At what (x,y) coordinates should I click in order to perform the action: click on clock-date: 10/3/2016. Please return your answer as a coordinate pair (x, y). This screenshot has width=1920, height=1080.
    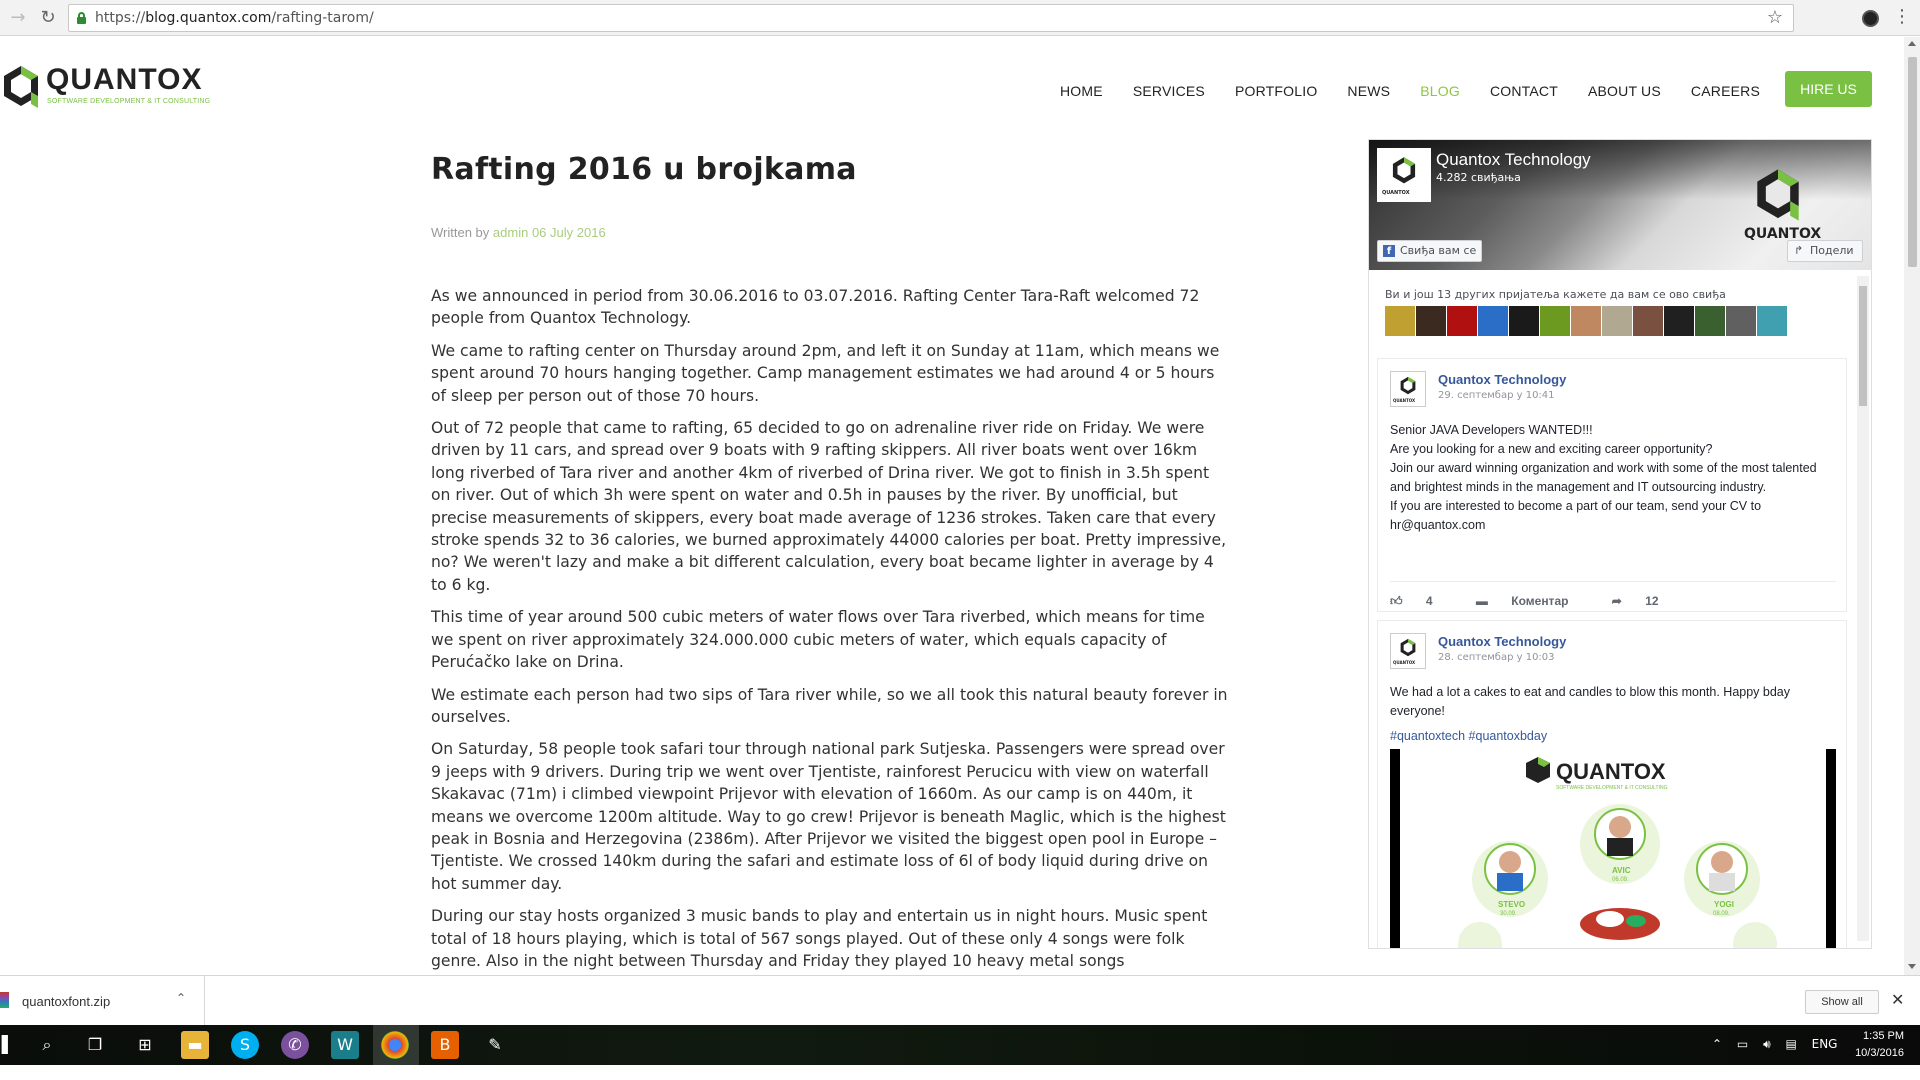
    Looking at the image, I should click on (1879, 1053).